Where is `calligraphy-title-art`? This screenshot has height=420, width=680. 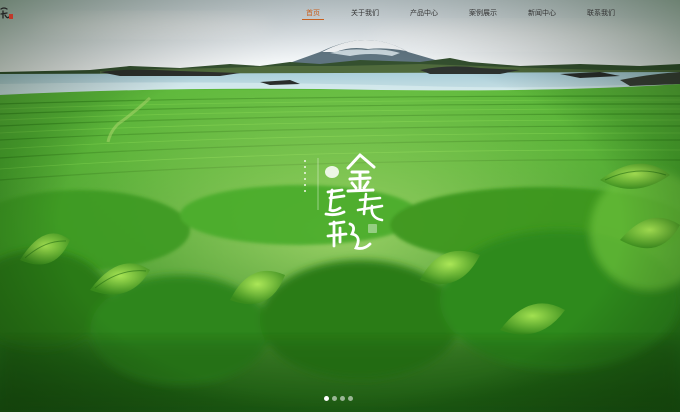
calligraphy-title-art is located at coordinates (344, 201).